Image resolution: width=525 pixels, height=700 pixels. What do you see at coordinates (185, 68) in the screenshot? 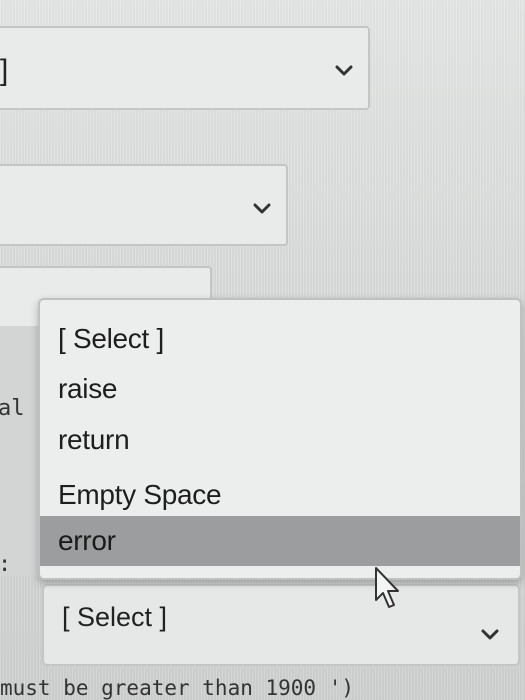
I see `select-field-1: ]` at bounding box center [185, 68].